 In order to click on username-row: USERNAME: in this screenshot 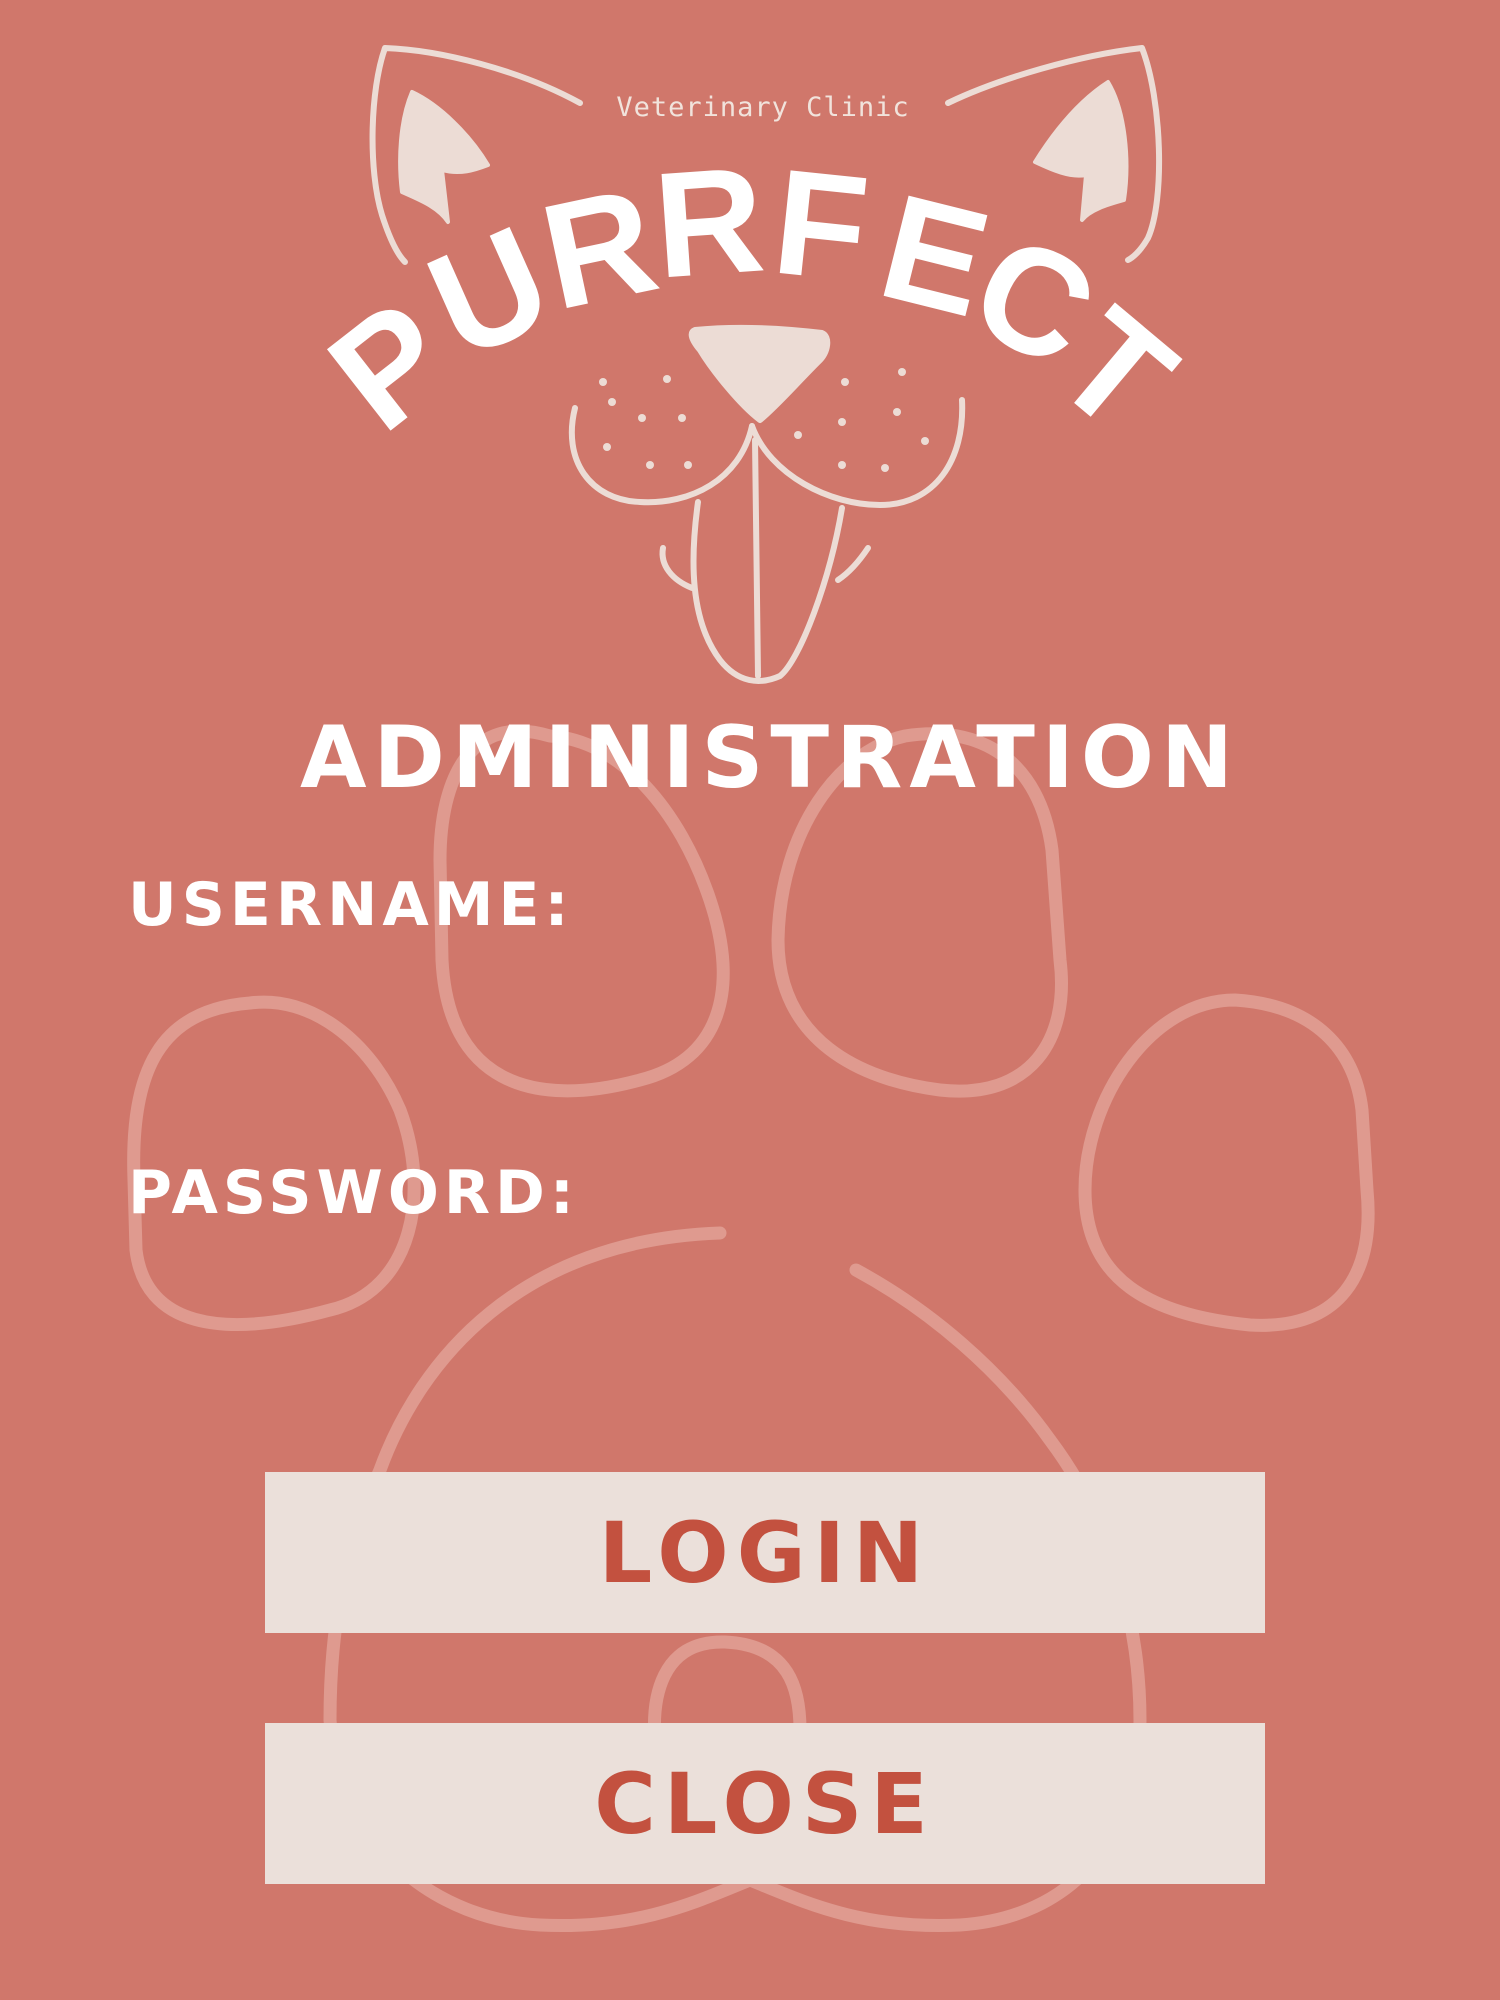, I will do `click(678, 905)`.